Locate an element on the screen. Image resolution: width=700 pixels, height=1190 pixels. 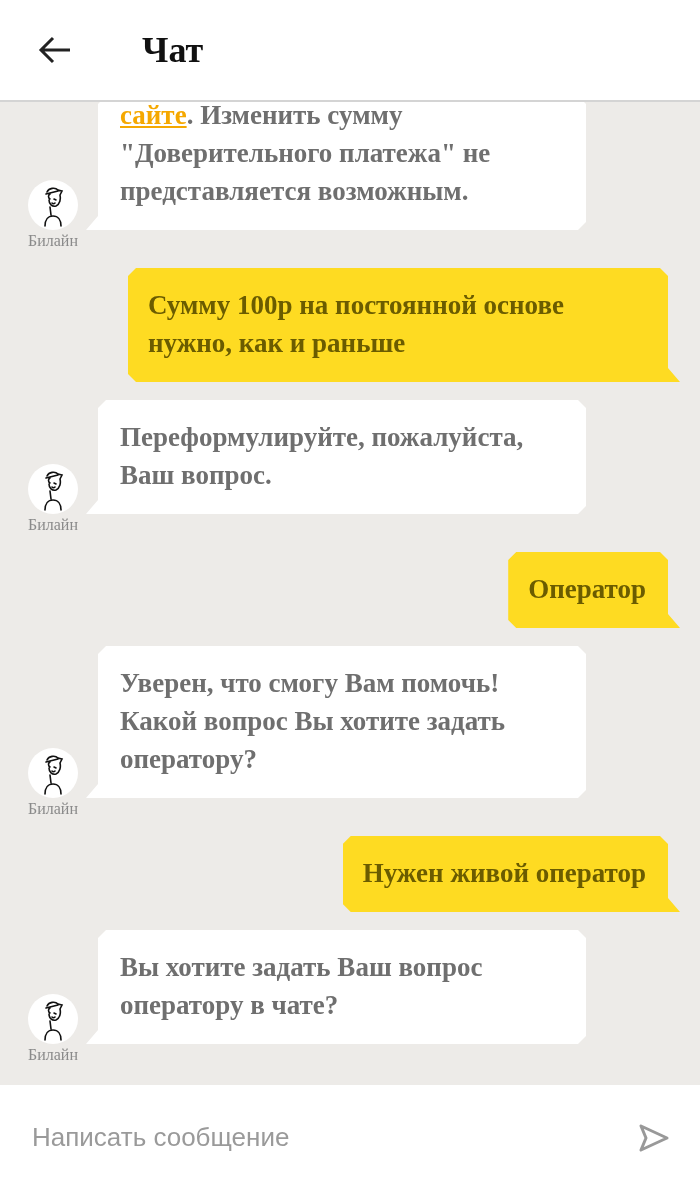
message-text: сайте. Изменить сумму "Доверительного платежа" не представляется возможным. is located at coordinates (306, 155).